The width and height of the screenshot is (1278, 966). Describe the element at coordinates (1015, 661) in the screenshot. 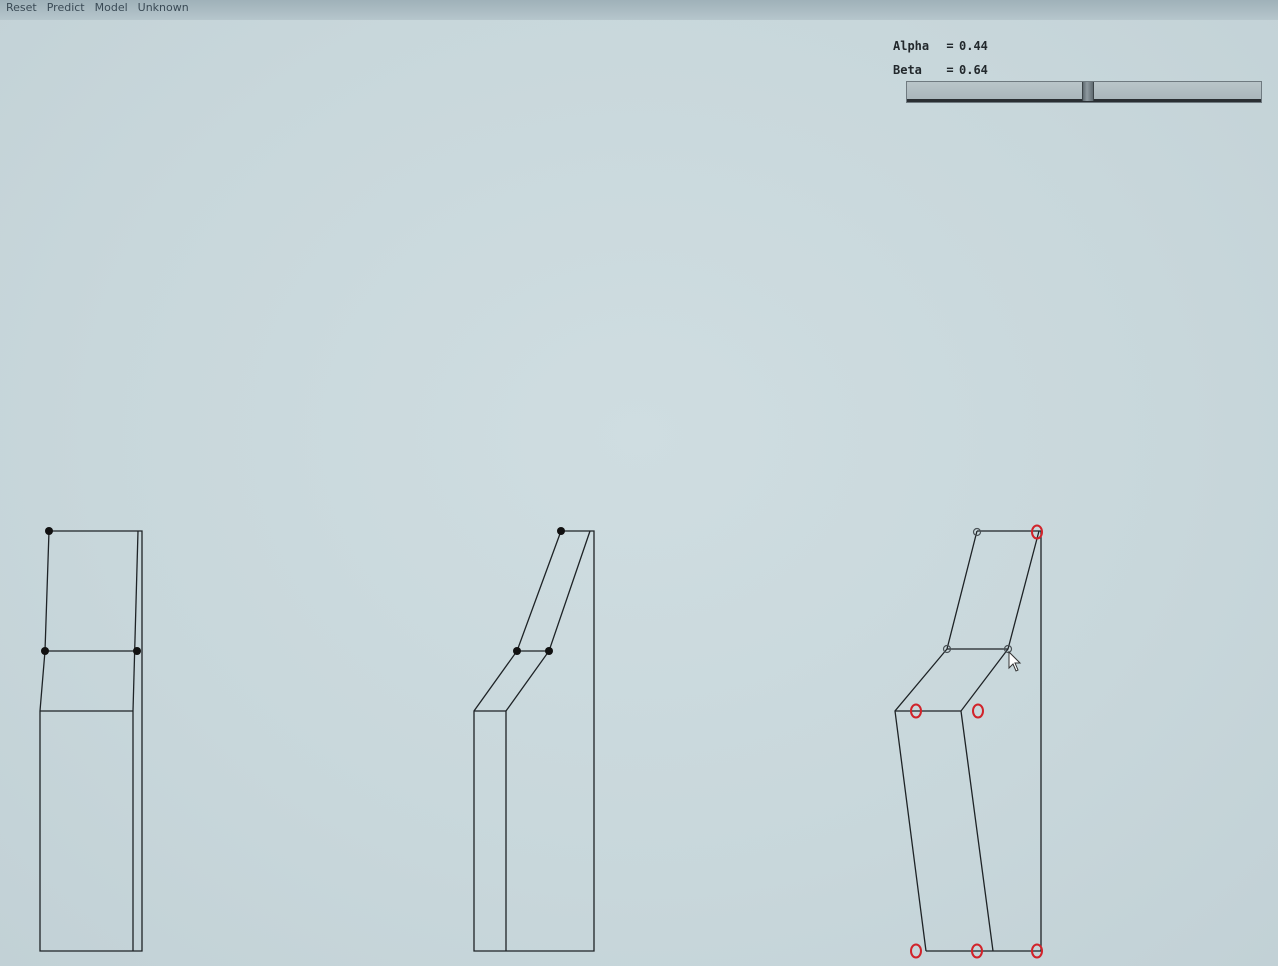

I see `mouse-pointer-icon` at that location.